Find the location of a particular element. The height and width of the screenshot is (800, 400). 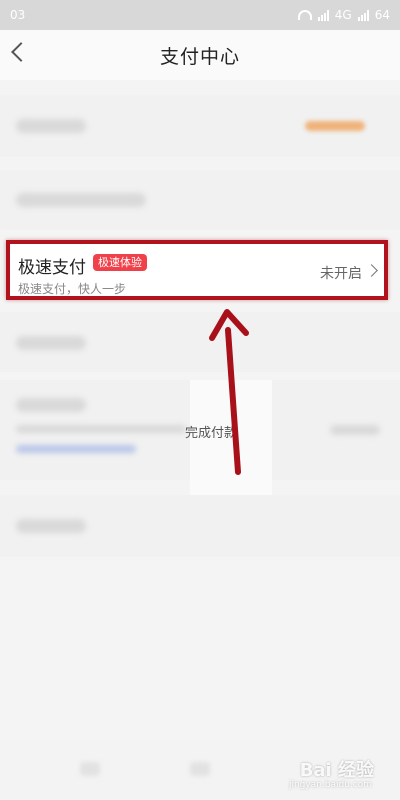

wifi-icon is located at coordinates (304, 15).